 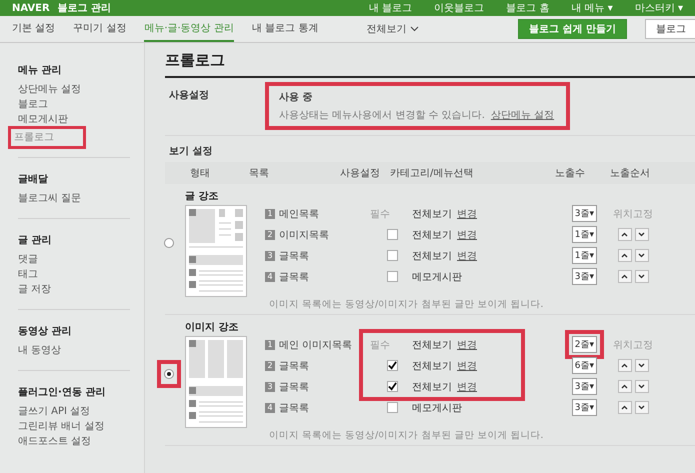 I want to click on view-all-dropdown: 전체보기, so click(x=393, y=29).